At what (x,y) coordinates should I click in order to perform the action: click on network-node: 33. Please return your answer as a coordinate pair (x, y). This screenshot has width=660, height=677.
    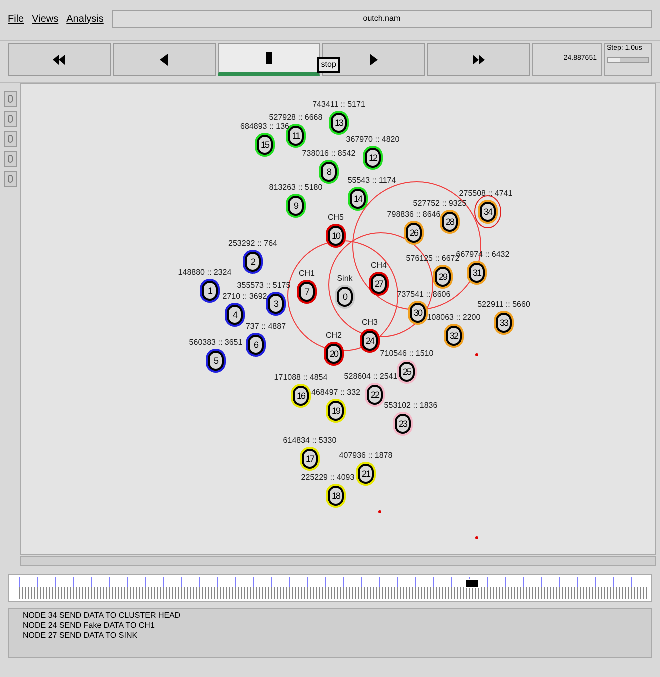
    Looking at the image, I should click on (504, 323).